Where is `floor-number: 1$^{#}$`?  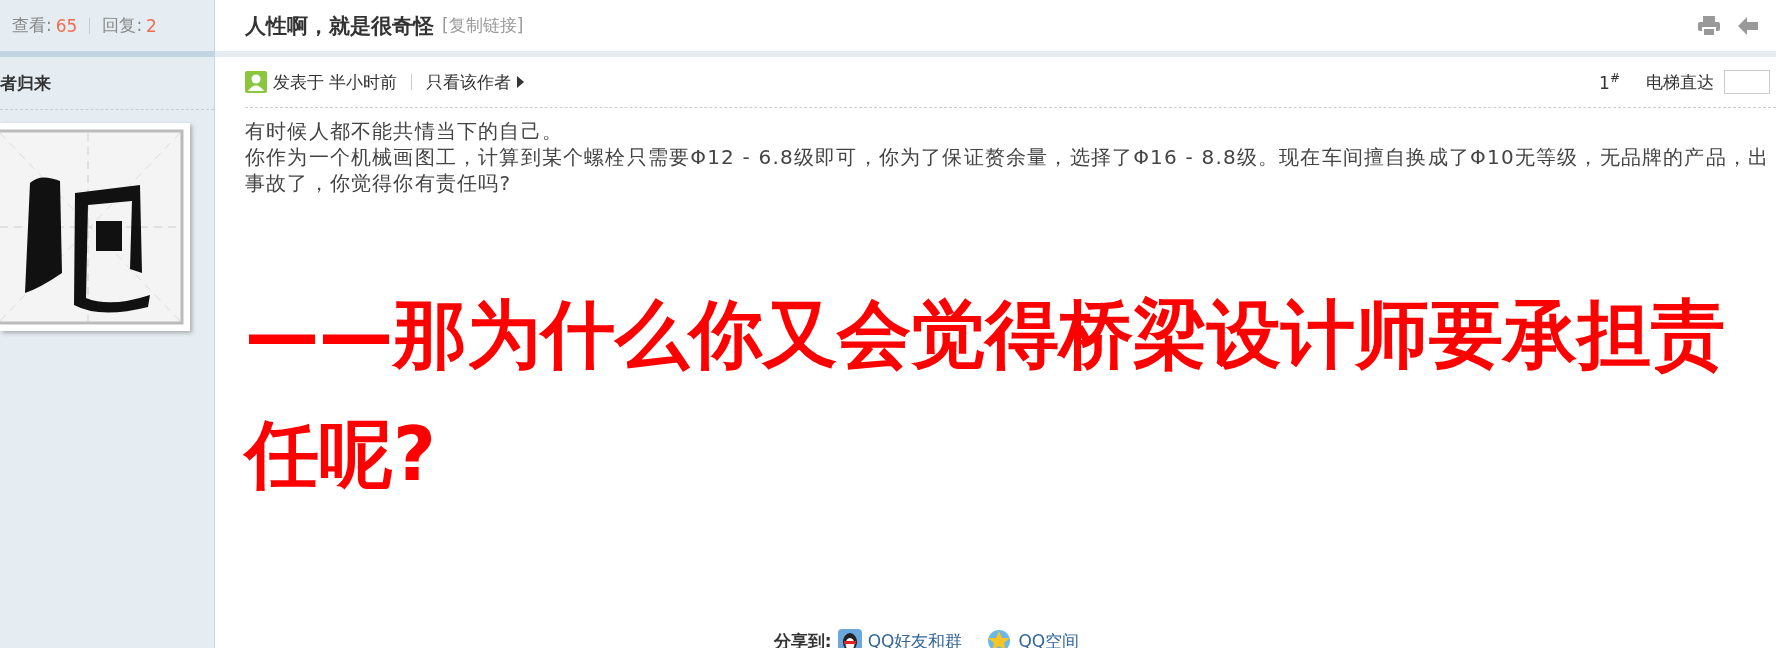 floor-number: 1$^{#}$ is located at coordinates (1609, 82).